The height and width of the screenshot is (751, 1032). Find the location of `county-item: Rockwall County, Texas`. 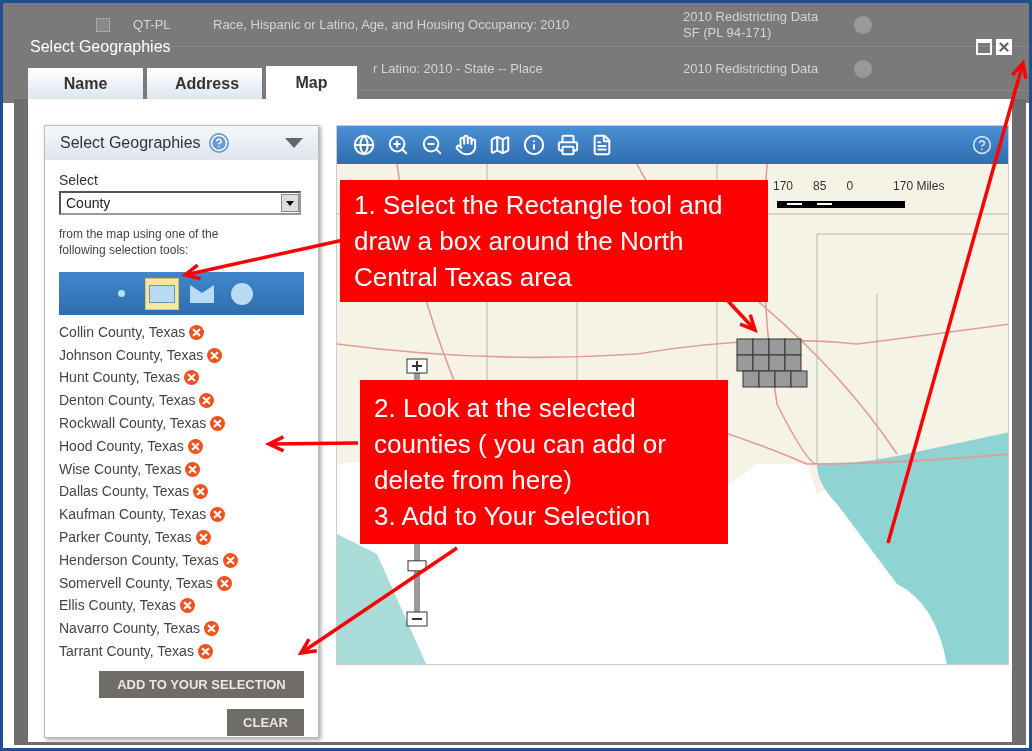

county-item: Rockwall County, Texas is located at coordinates (133, 424).